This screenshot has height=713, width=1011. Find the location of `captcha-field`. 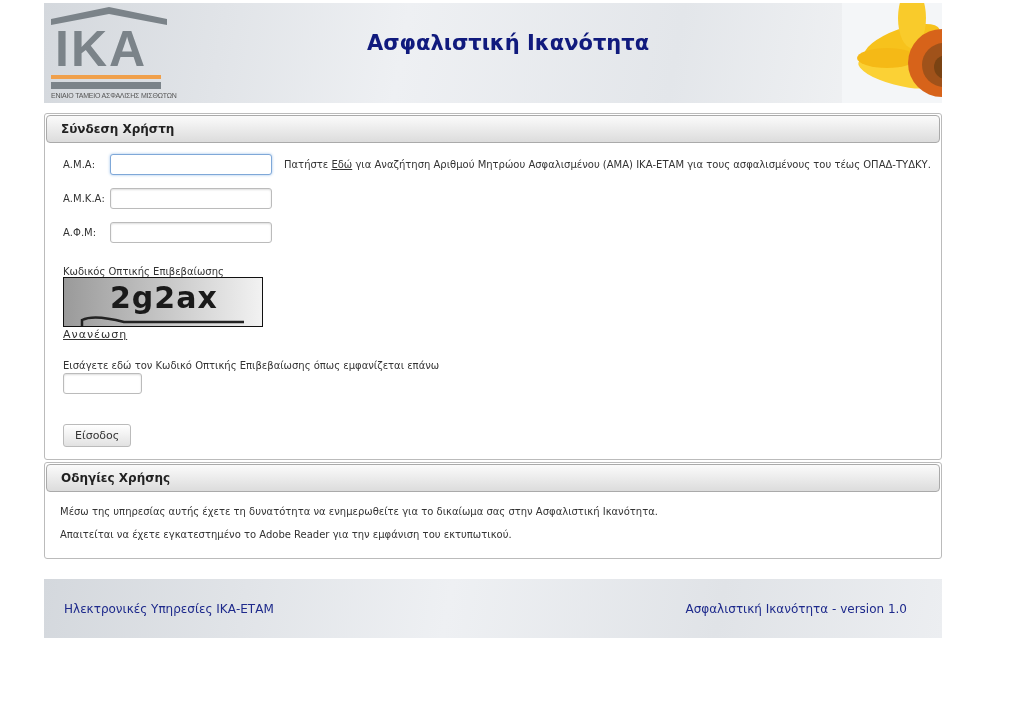

captcha-field is located at coordinates (102, 383).